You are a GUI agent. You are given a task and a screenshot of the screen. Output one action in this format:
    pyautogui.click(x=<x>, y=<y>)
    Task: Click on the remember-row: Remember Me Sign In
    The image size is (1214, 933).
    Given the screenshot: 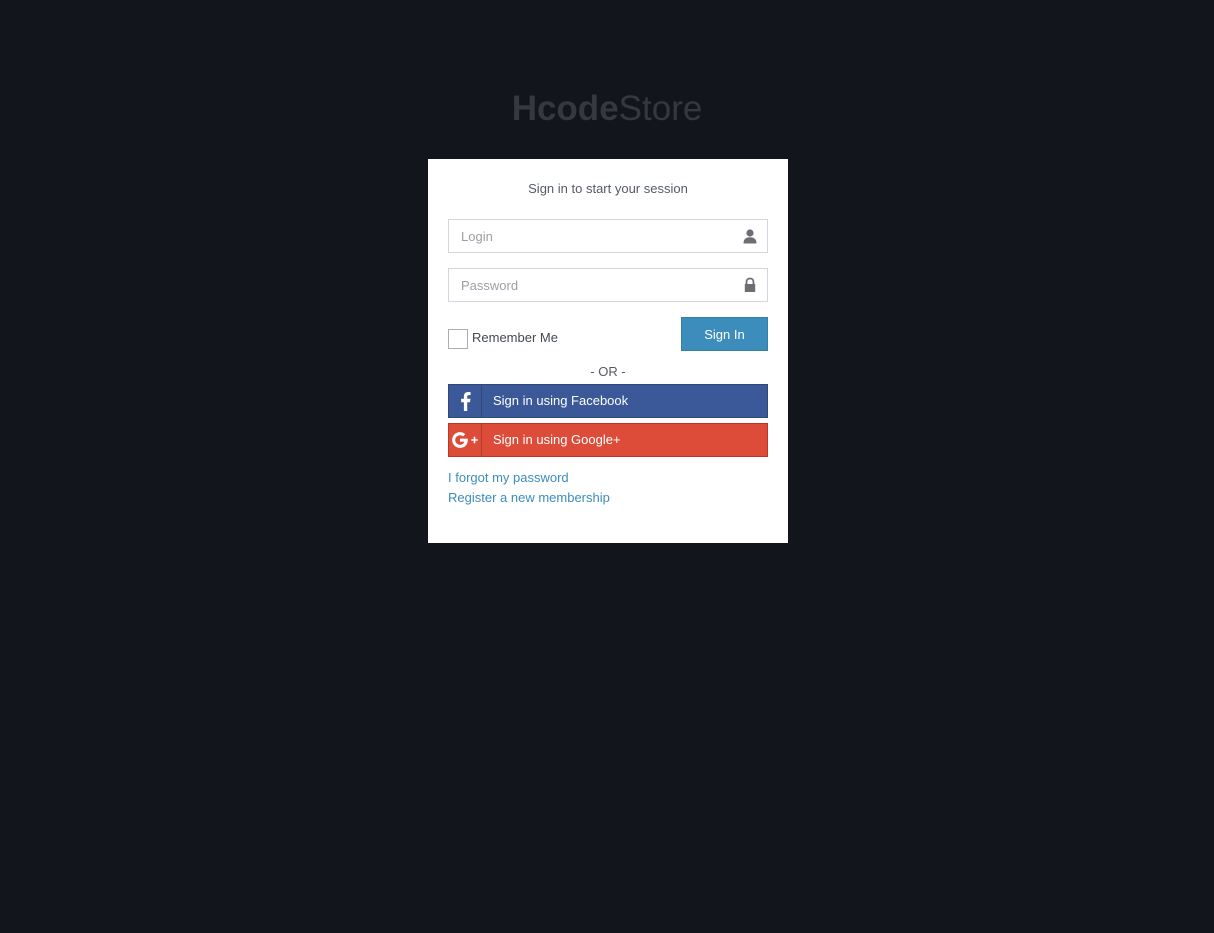 What is the action you would take?
    pyautogui.click(x=608, y=334)
    